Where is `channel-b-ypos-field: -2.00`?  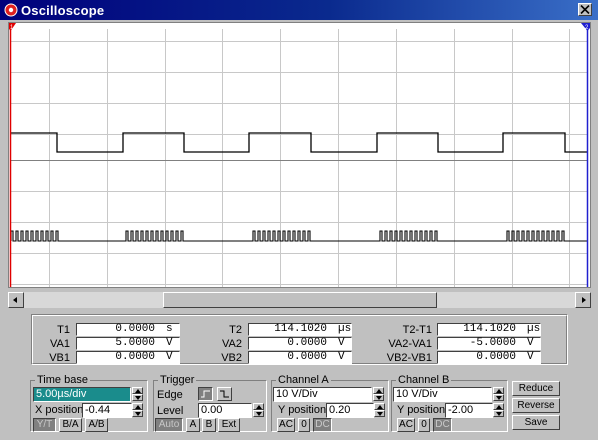 channel-b-ypos-field: -2.00 is located at coordinates (469, 410).